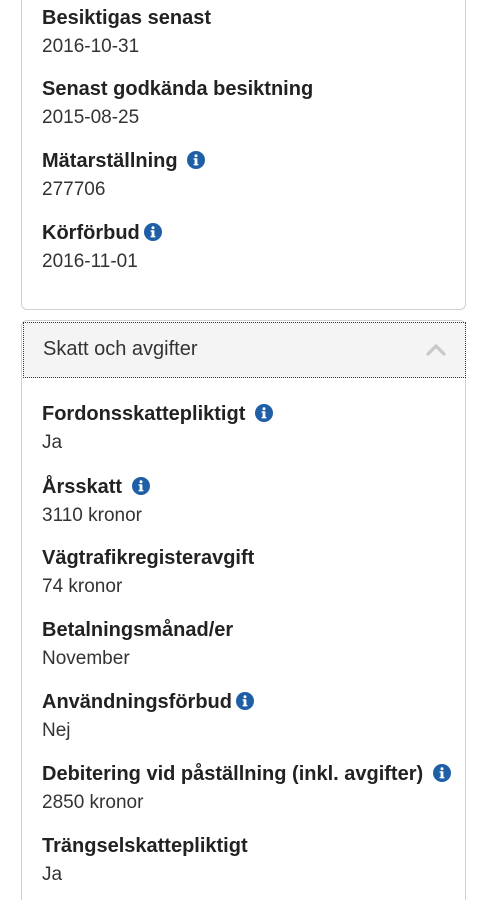 The width and height of the screenshot is (488, 900). Describe the element at coordinates (126, 32) in the screenshot. I see `field-besiktigas-senast: Besiktigas senast 2016-10-31` at that location.